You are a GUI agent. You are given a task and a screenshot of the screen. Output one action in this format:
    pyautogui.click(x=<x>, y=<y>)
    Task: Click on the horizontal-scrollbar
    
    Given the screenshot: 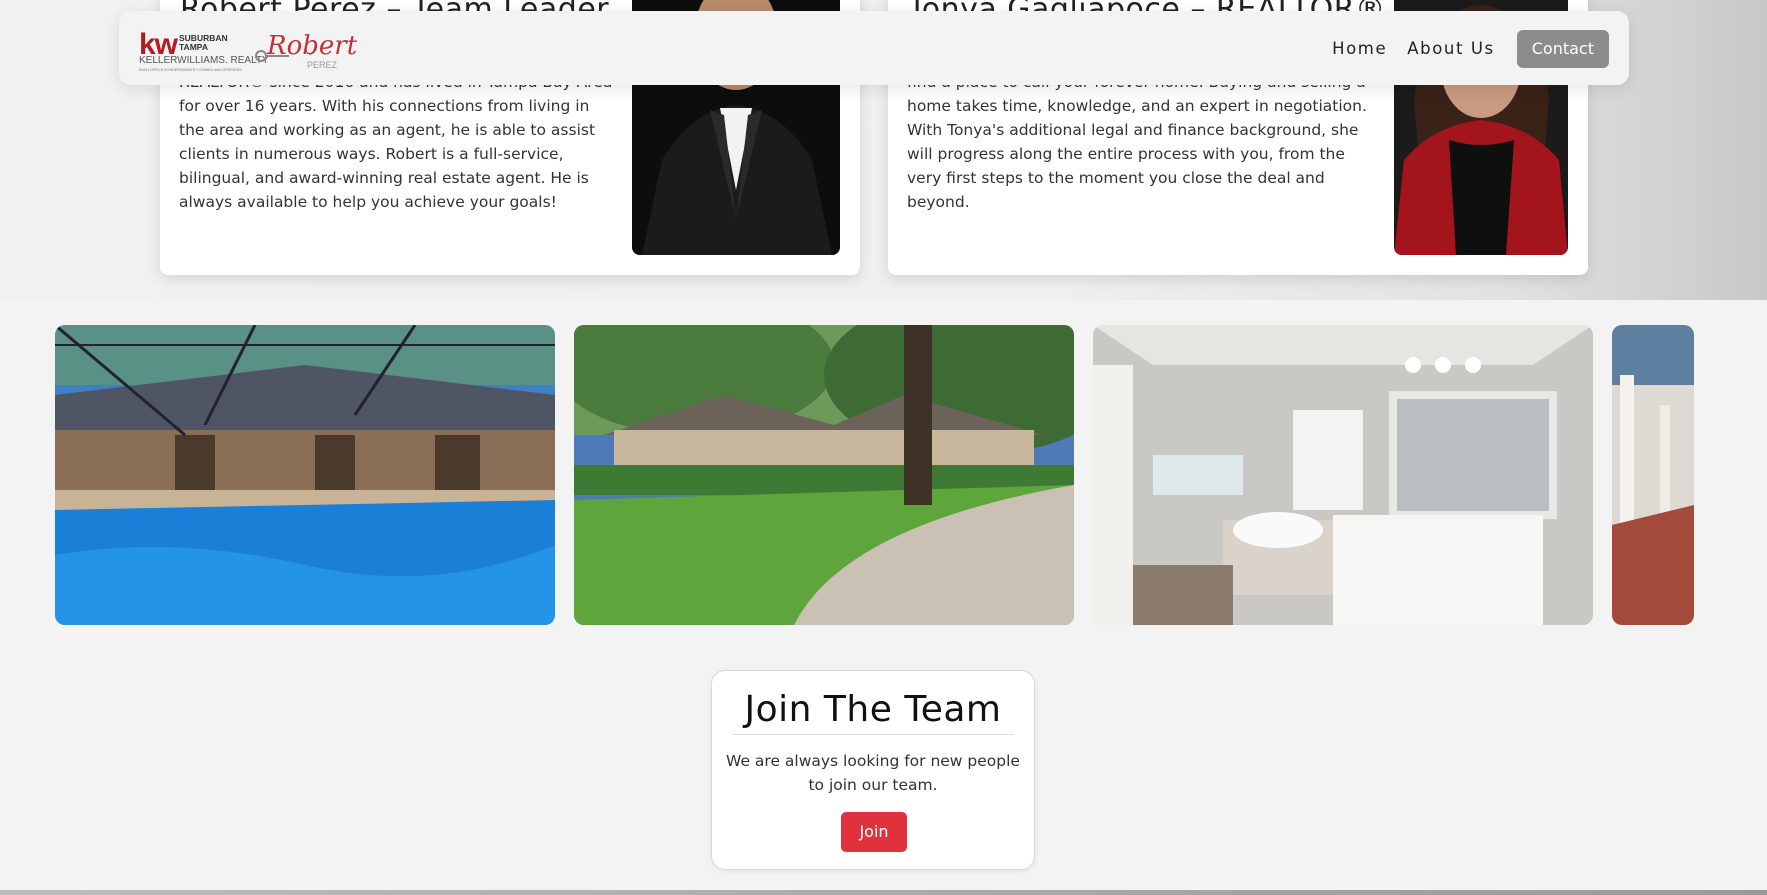 What is the action you would take?
    pyautogui.click(x=883, y=892)
    